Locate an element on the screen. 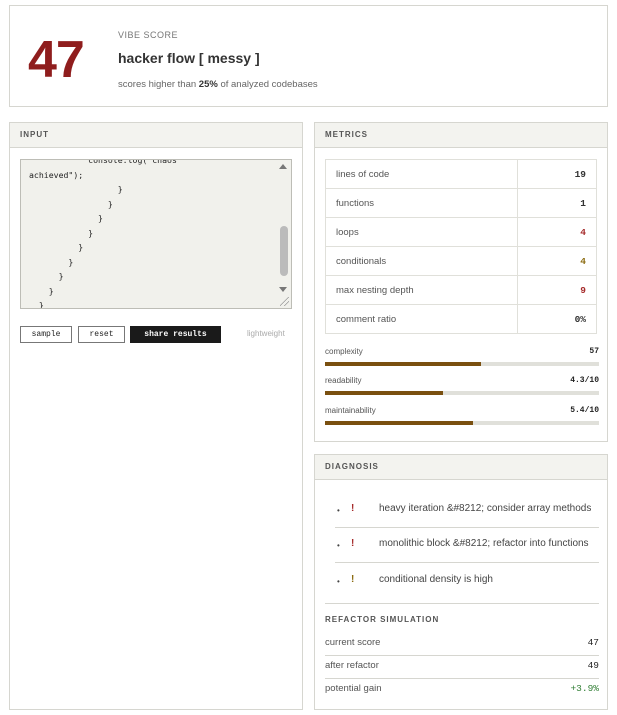  metric-row-lines-of-code: lines of code 19 is located at coordinates (461, 174).